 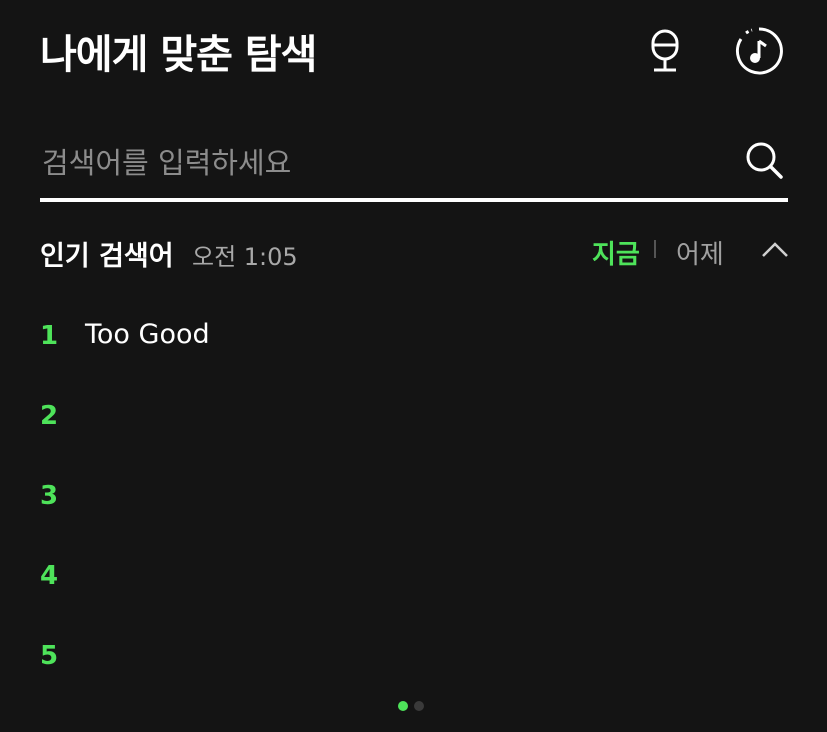 I want to click on rank-number: 4, so click(x=49, y=576).